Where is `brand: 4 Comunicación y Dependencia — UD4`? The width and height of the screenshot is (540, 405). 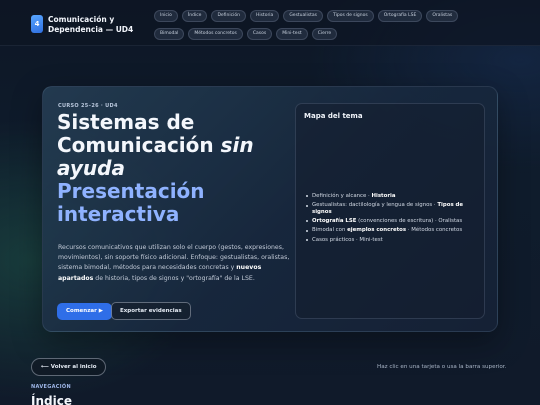 brand: 4 Comunicación y Dependencia — UD4 is located at coordinates (94, 24).